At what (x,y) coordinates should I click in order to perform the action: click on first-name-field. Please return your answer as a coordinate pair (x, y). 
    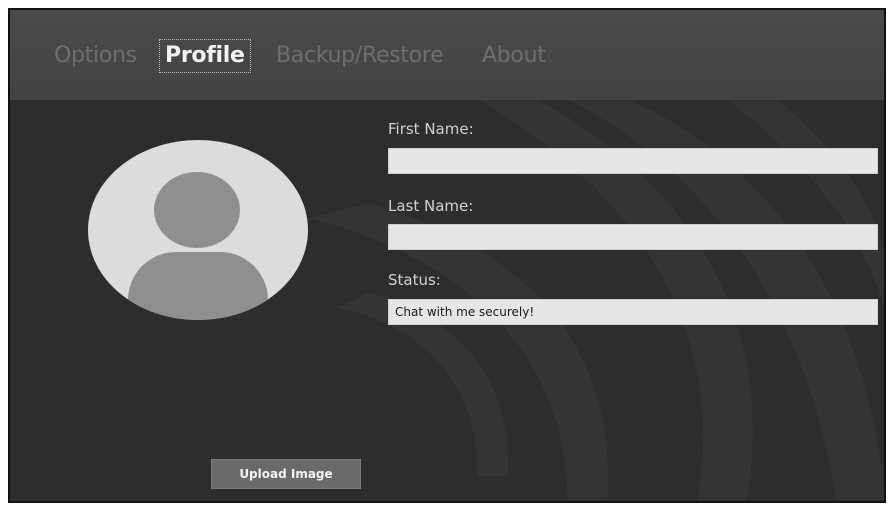
    Looking at the image, I should click on (633, 161).